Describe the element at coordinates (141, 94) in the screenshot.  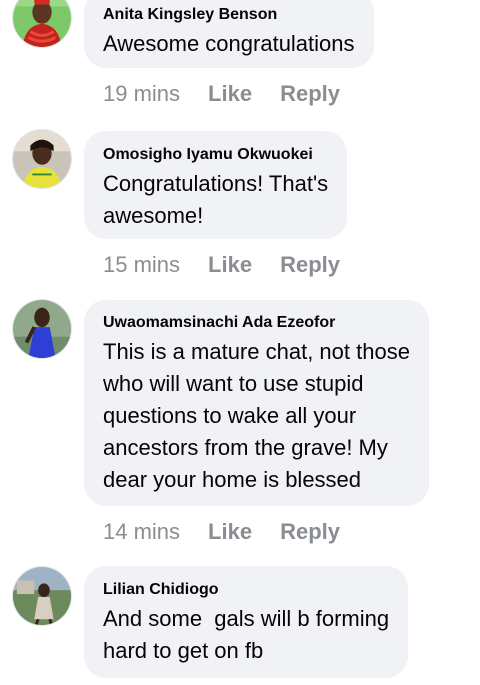
I see `comment-timestamp: 19 mins` at that location.